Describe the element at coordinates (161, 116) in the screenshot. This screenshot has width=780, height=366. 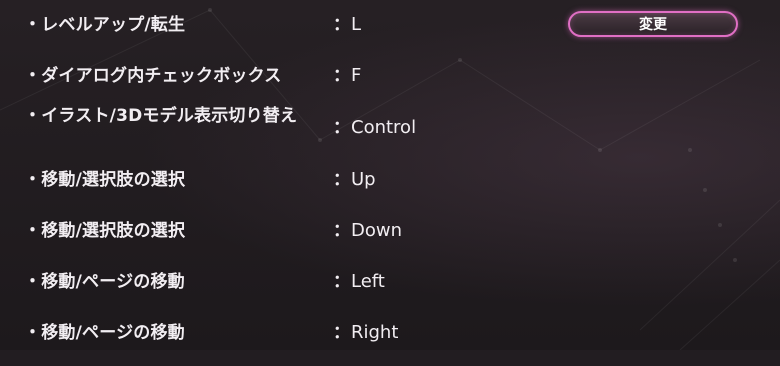
I see `binding-action-label: ・イラスト/3Dモデル表示切り替え` at that location.